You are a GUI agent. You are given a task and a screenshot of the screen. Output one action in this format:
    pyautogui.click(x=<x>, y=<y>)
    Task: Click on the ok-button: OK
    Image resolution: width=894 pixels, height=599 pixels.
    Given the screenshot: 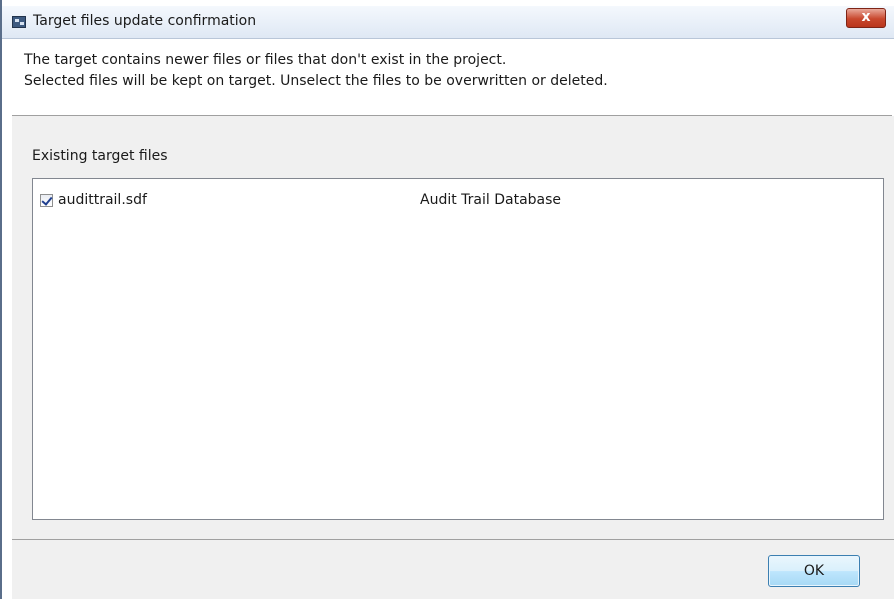 What is the action you would take?
    pyautogui.click(x=814, y=571)
    